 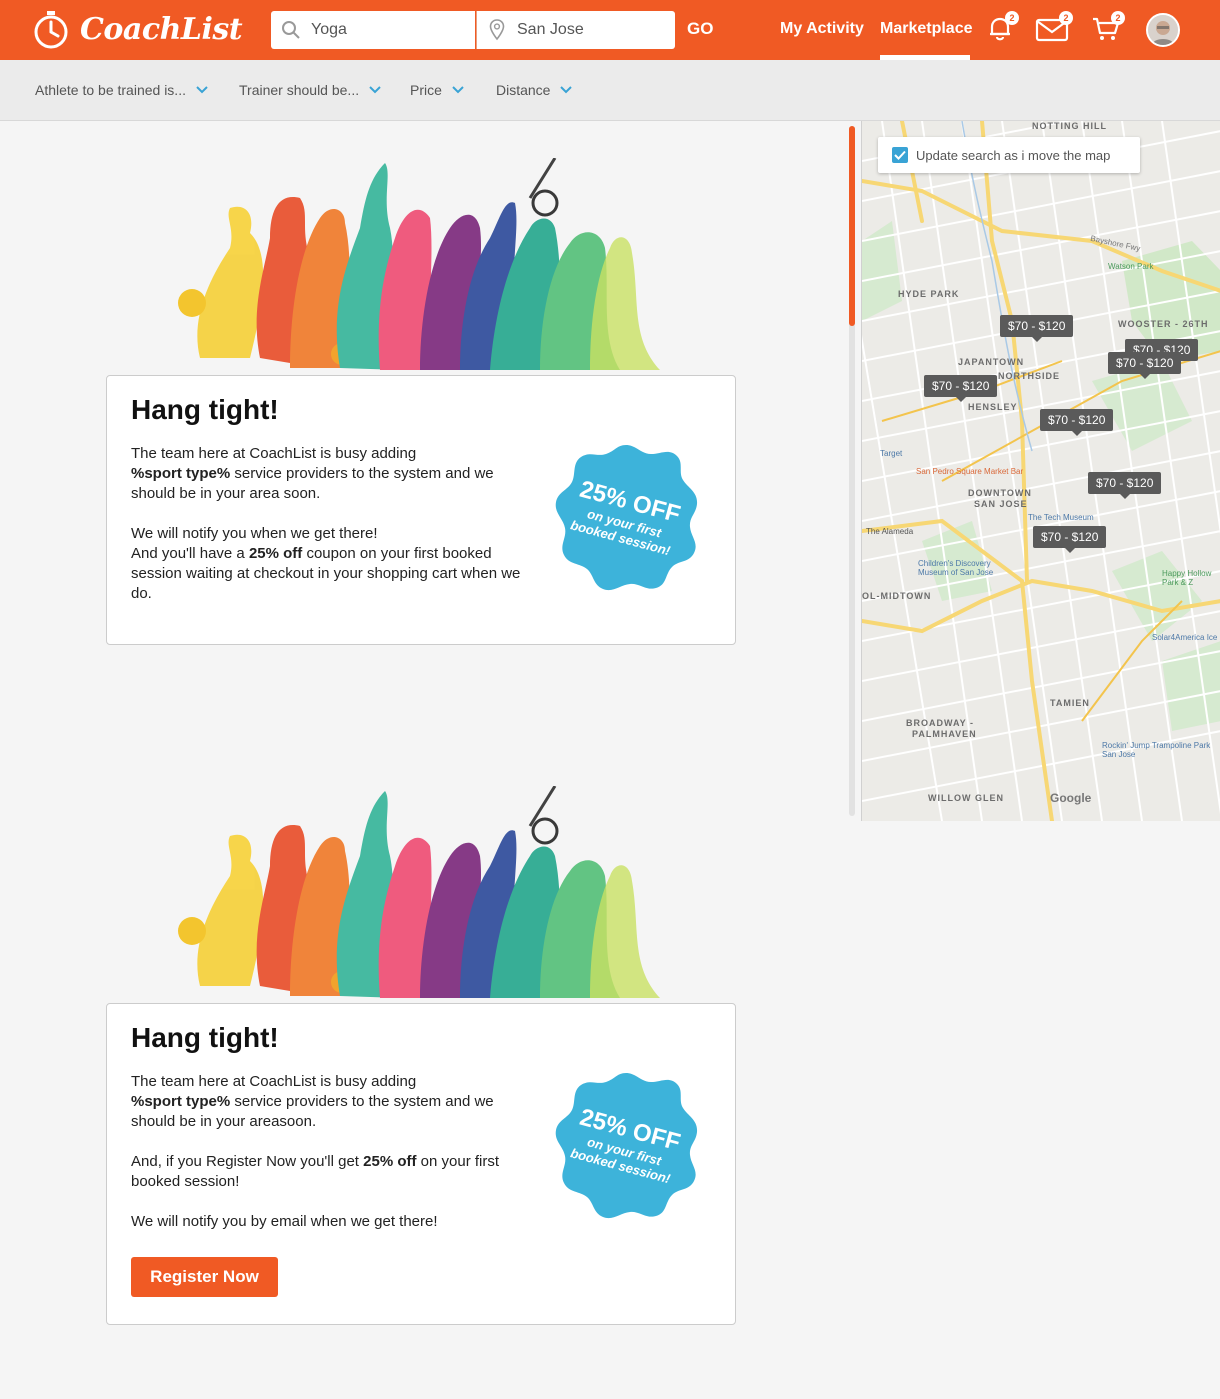 What do you see at coordinates (386, 30) in the screenshot?
I see `sport-search-input` at bounding box center [386, 30].